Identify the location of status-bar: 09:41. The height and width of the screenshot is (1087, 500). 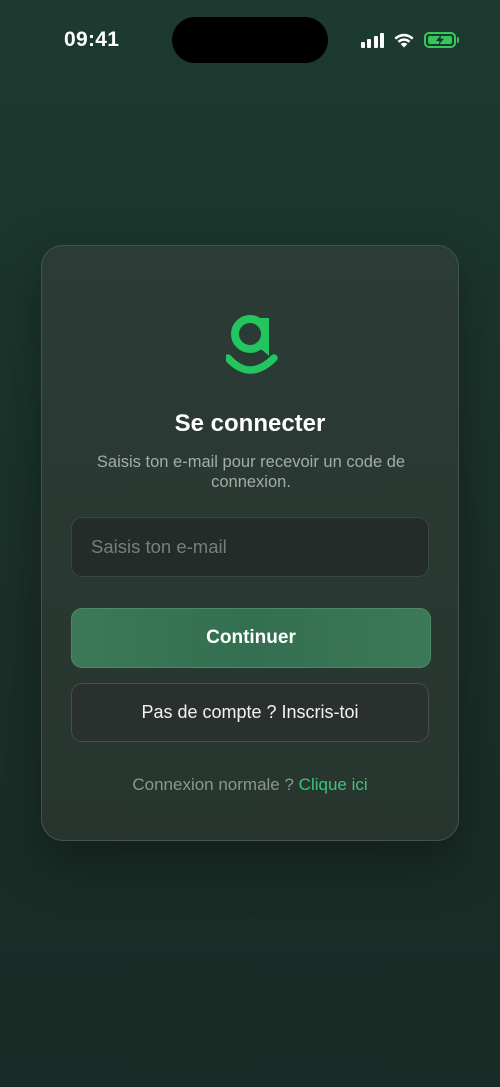
(250, 40).